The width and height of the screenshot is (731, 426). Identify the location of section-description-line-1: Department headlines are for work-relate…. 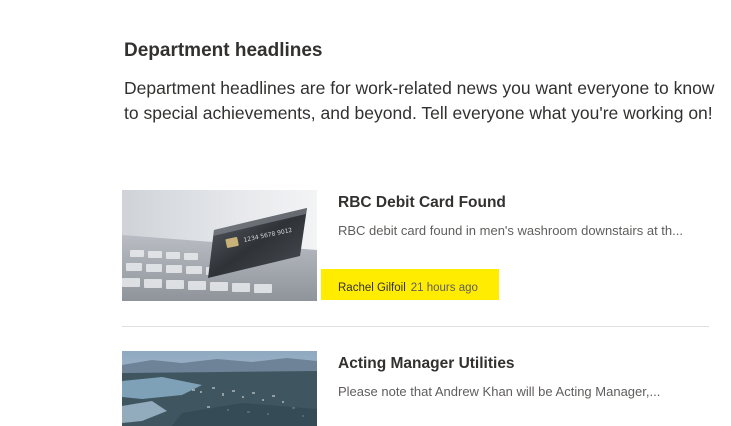
(419, 88).